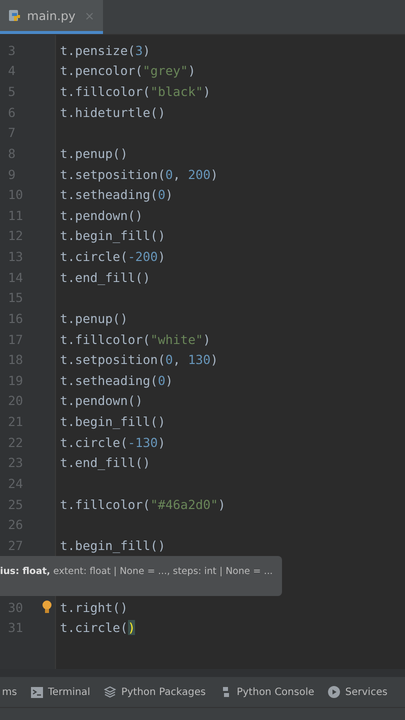 This screenshot has height=720, width=405. What do you see at coordinates (51, 17) in the screenshot?
I see `file-tab: main.py ×` at bounding box center [51, 17].